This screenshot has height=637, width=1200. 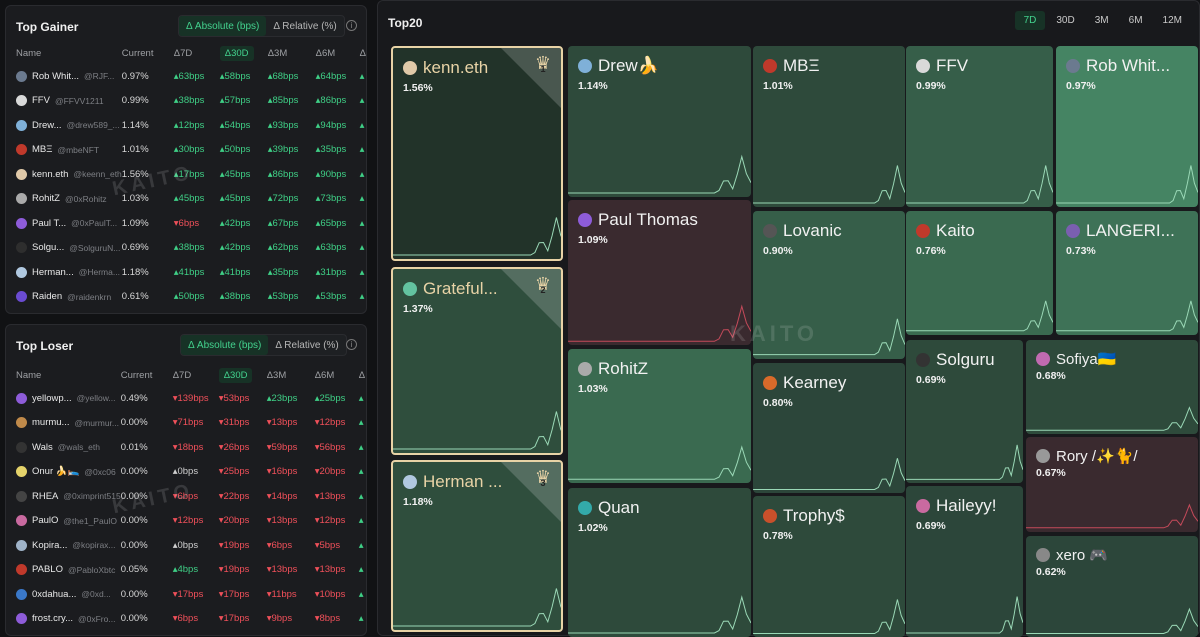 What do you see at coordinates (1112, 586) in the screenshot?
I see `treemap-cell: xero 🎮 0.62%` at bounding box center [1112, 586].